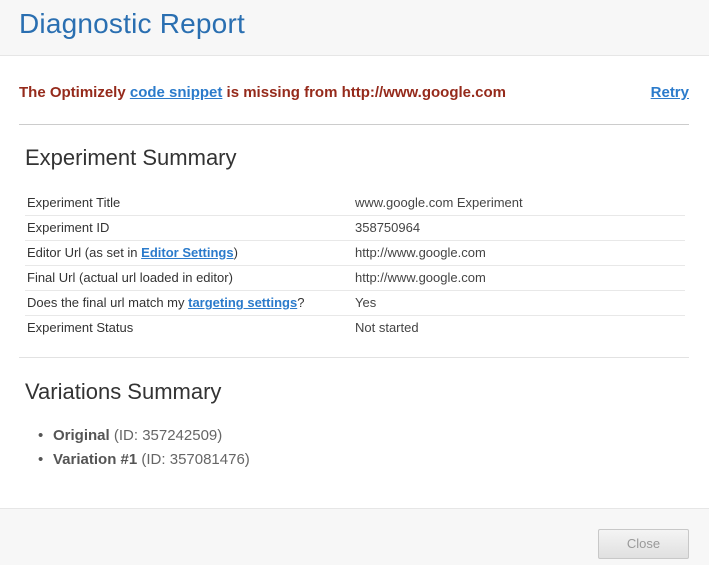  What do you see at coordinates (670, 92) in the screenshot?
I see `retry-link: Retry` at bounding box center [670, 92].